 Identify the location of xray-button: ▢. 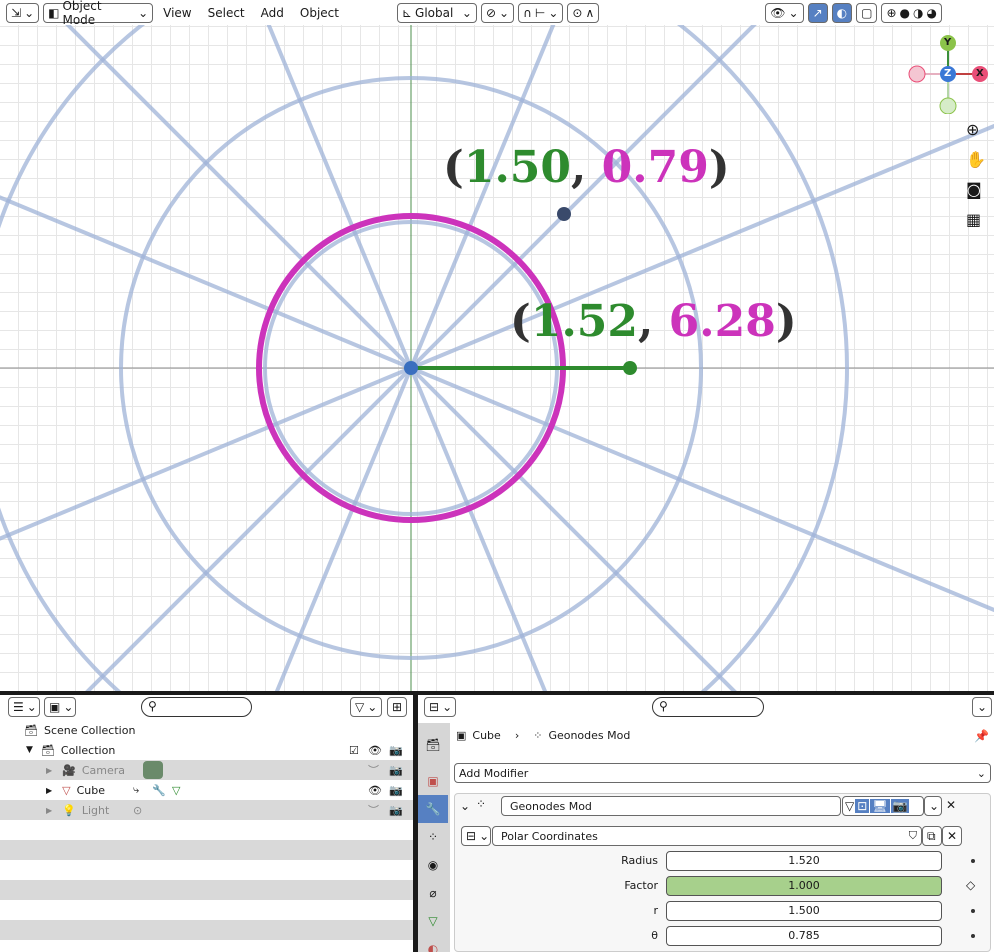
(867, 12).